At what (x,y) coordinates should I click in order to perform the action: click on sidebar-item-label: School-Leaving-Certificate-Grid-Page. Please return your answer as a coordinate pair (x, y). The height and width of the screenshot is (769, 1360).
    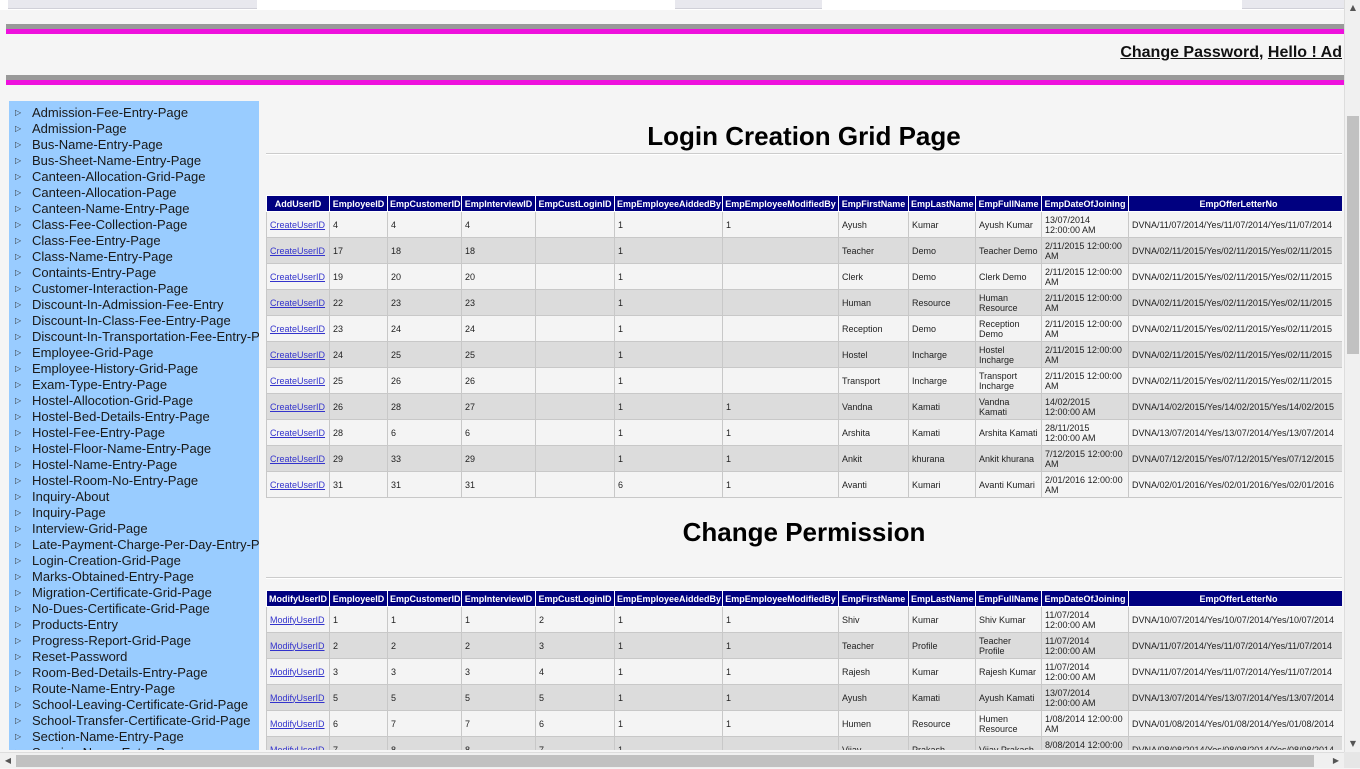
    Looking at the image, I should click on (140, 704).